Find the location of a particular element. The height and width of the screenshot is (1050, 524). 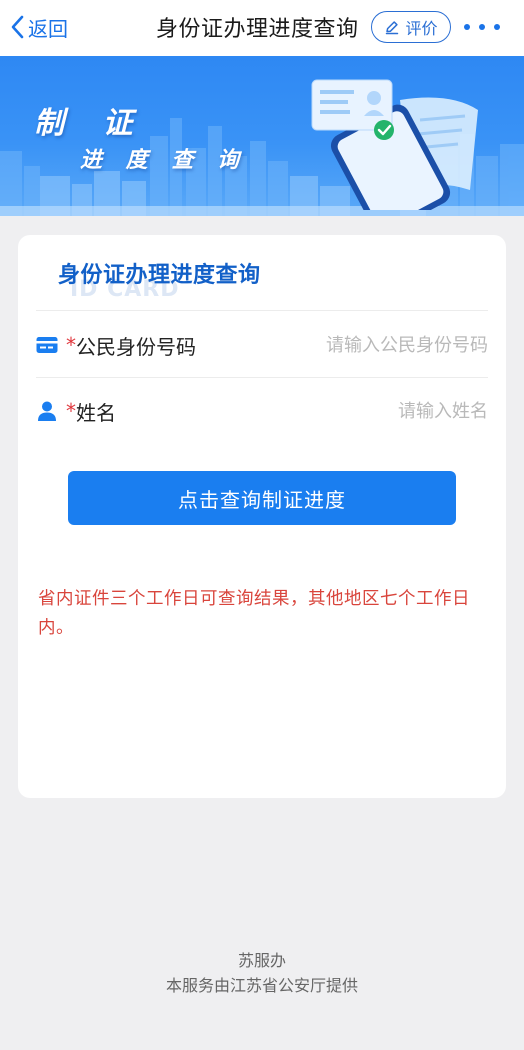

banner-title-line2: 进 度 查 询 is located at coordinates (163, 160).